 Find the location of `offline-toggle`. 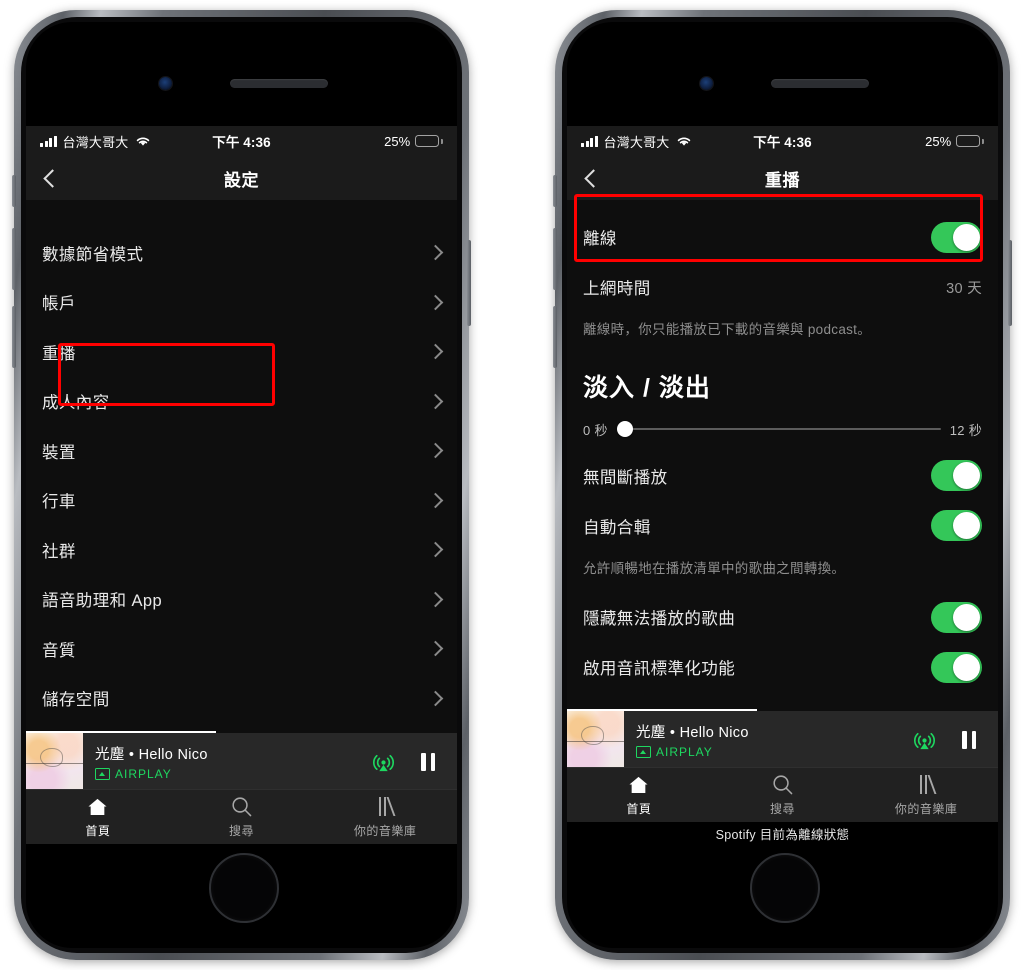

offline-toggle is located at coordinates (956, 237).